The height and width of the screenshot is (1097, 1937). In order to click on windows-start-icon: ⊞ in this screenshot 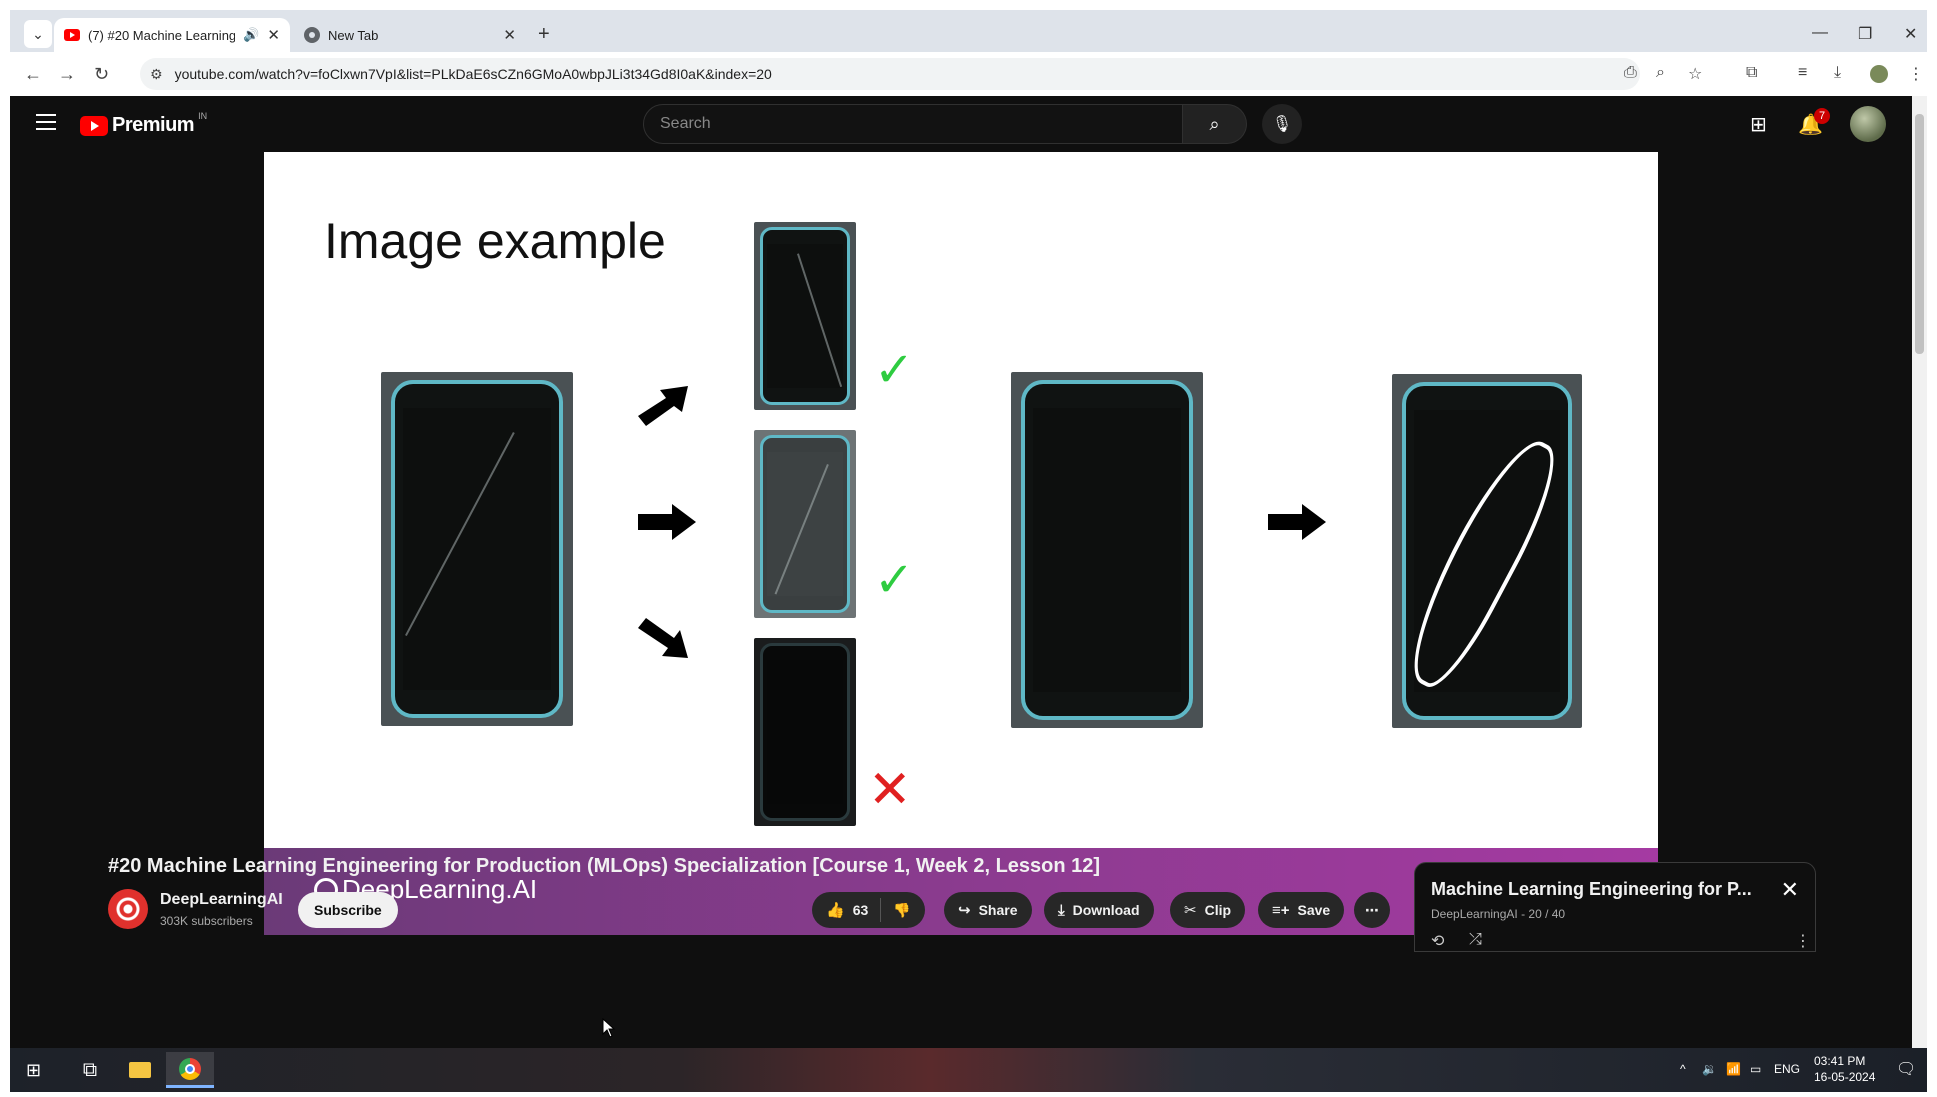, I will do `click(33, 1070)`.